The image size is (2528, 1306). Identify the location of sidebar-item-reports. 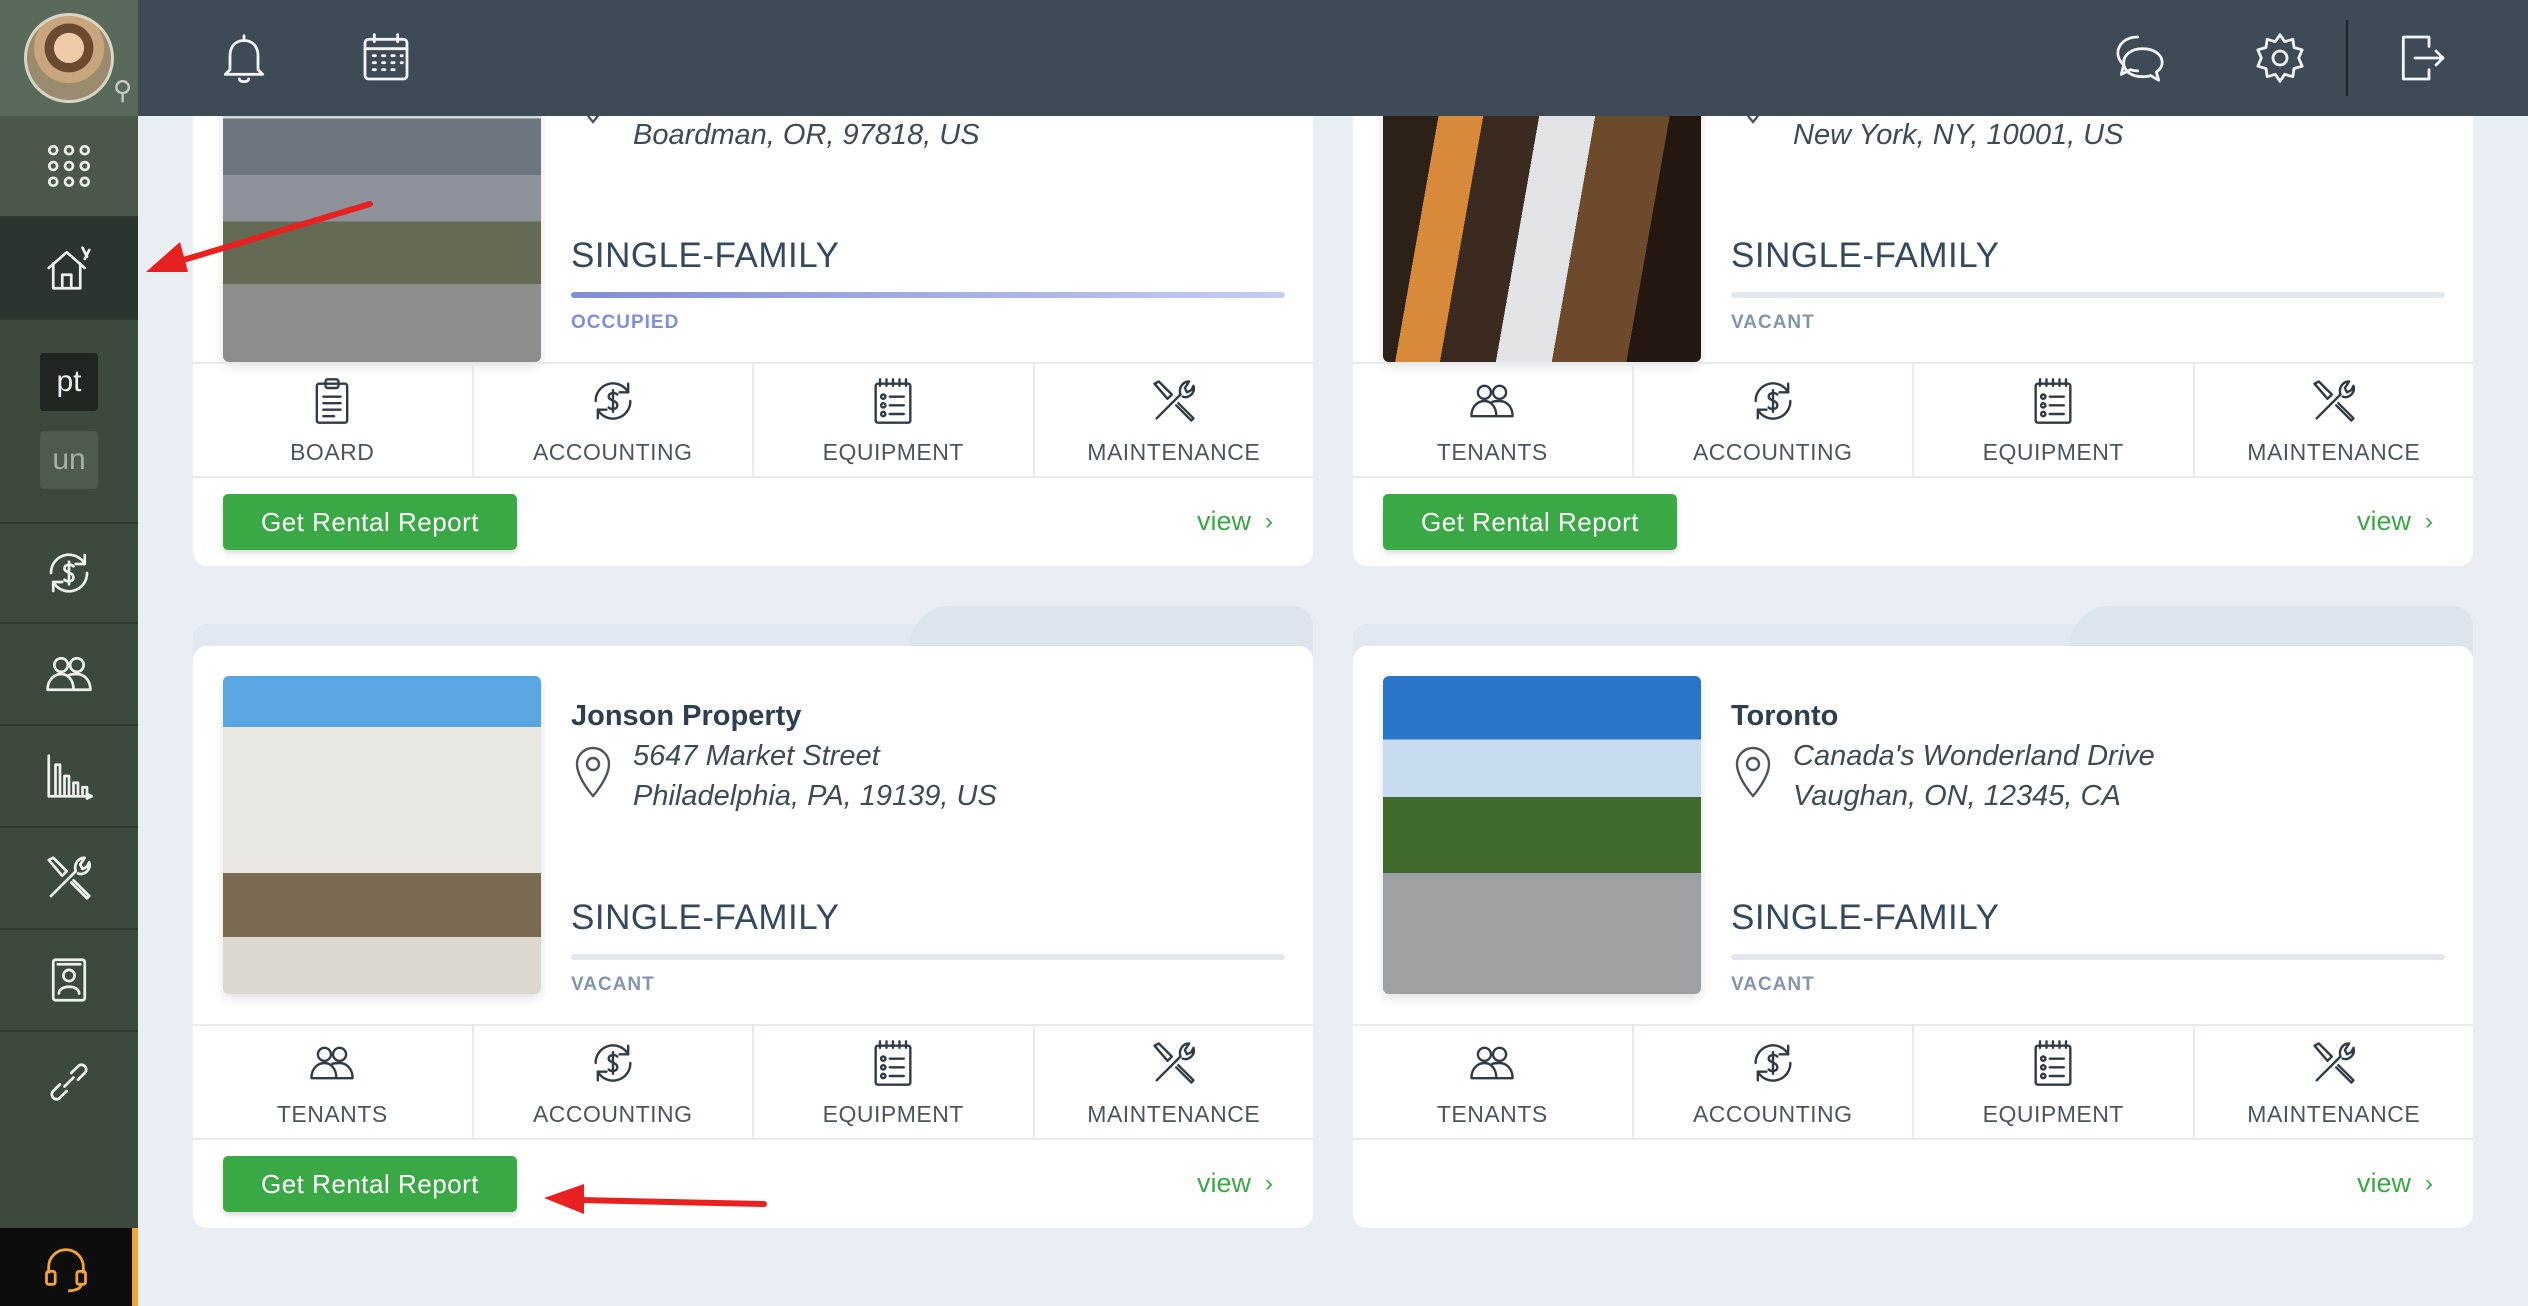
(69, 777).